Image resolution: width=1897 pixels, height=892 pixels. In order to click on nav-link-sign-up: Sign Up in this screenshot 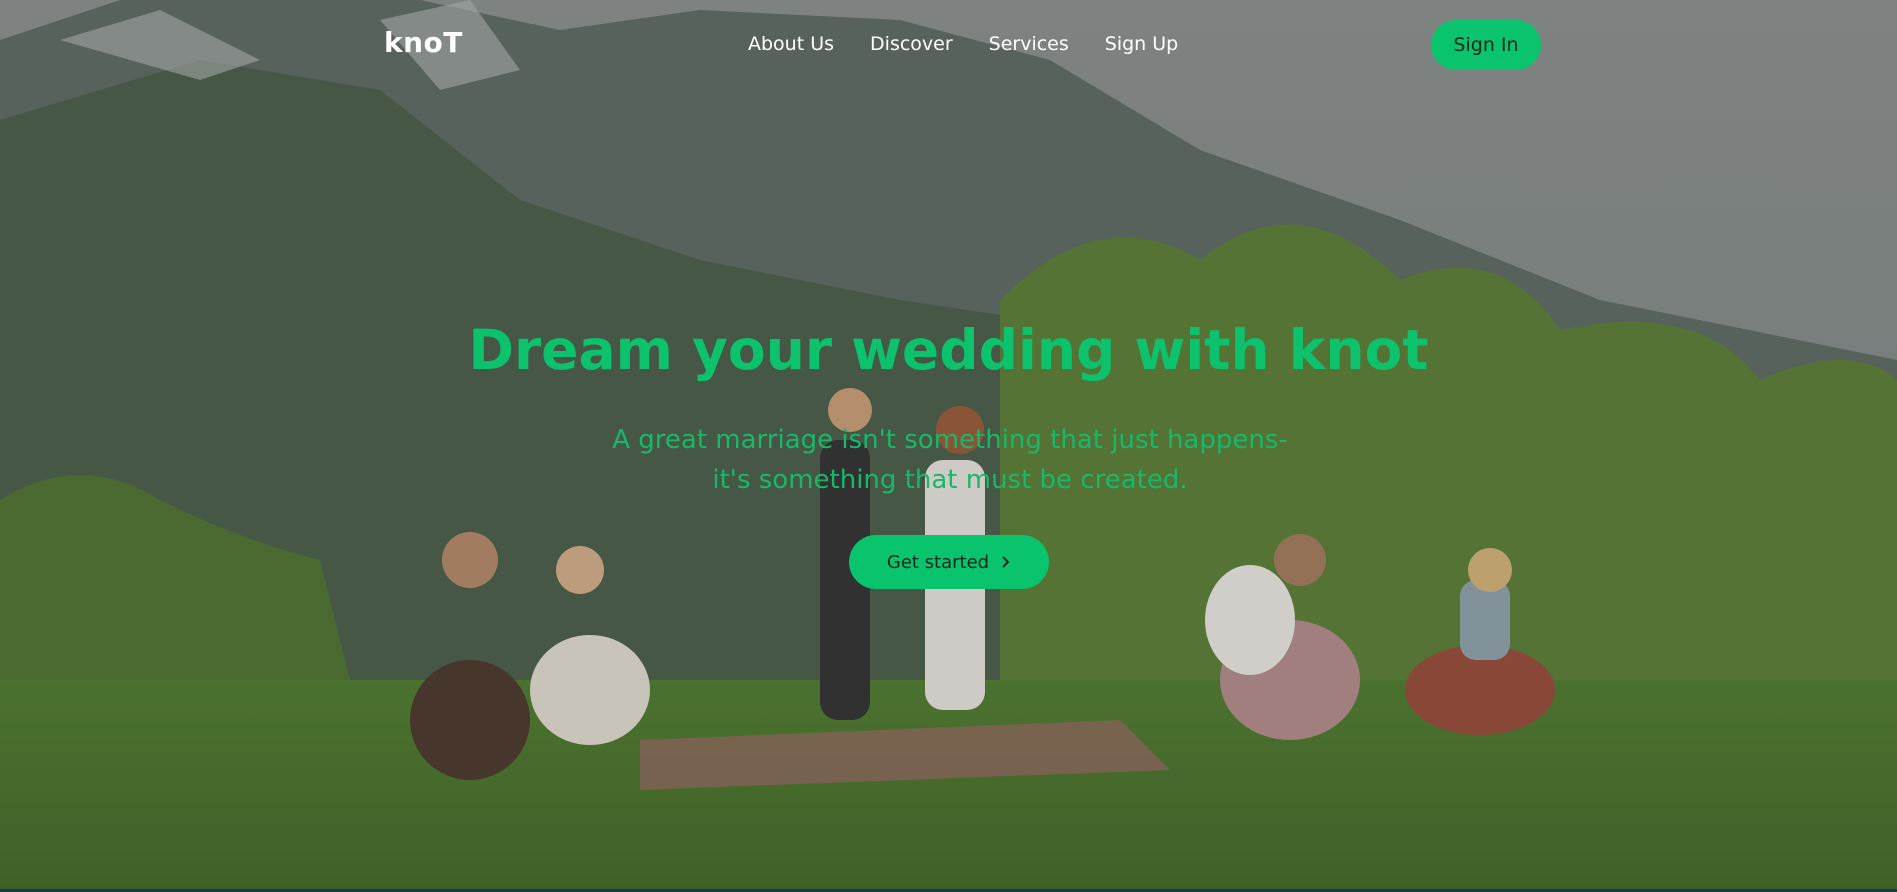, I will do `click(1141, 44)`.